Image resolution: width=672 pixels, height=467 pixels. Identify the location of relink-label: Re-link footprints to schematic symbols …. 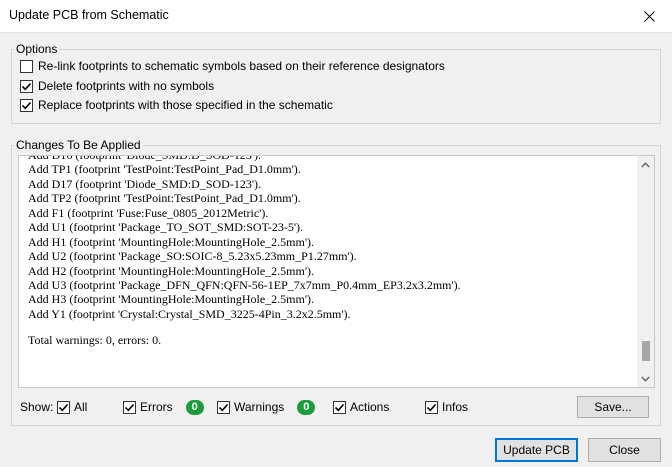
(241, 66).